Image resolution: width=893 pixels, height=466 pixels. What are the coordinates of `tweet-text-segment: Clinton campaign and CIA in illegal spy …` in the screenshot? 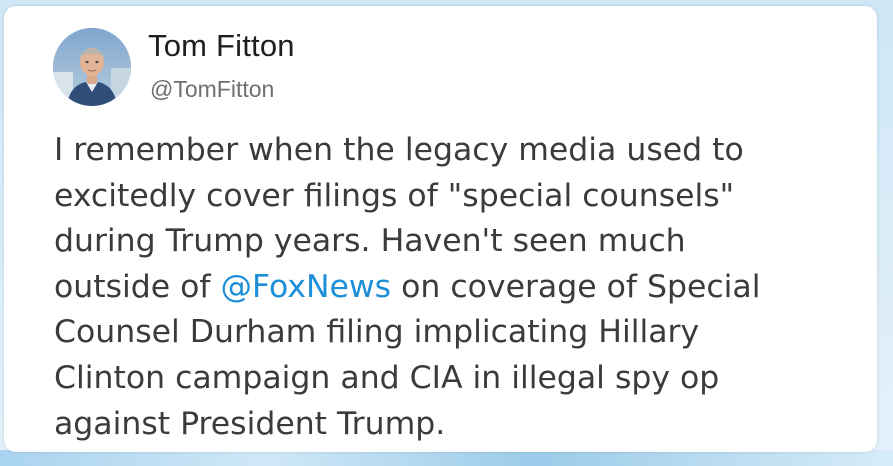 It's located at (387, 377).